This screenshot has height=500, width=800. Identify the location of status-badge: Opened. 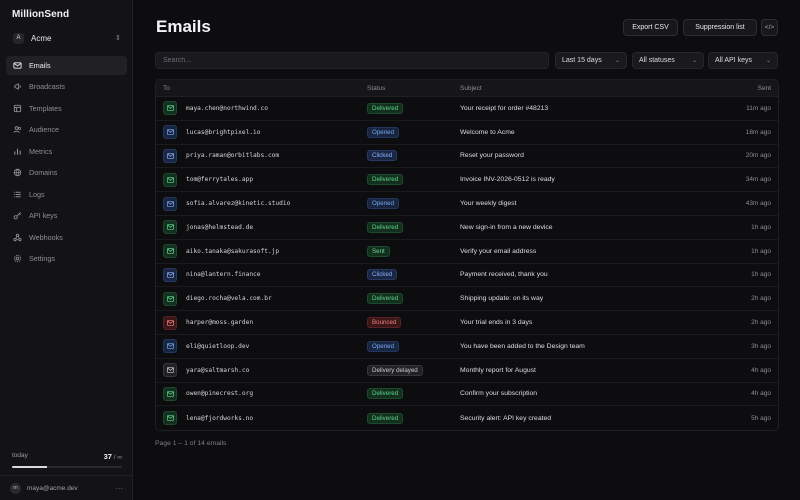
(383, 346).